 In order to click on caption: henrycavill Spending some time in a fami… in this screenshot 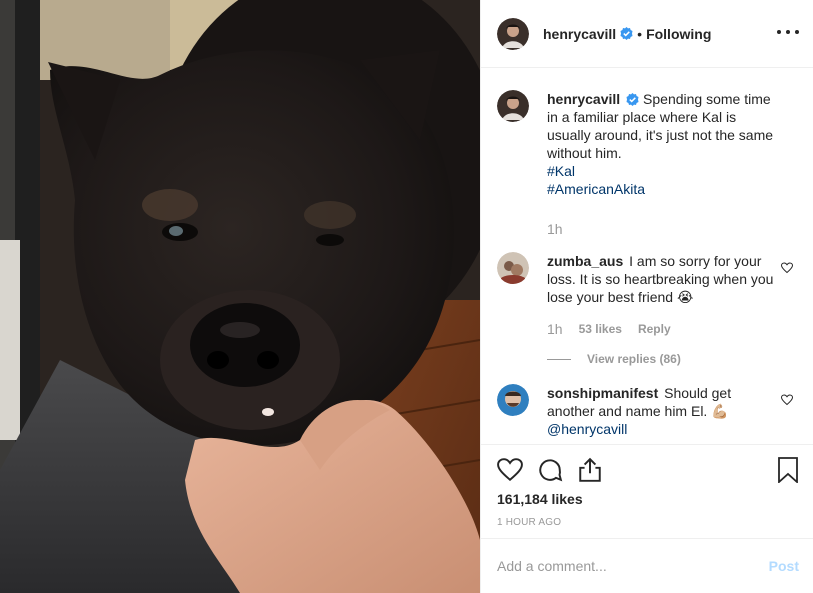, I will do `click(647, 164)`.